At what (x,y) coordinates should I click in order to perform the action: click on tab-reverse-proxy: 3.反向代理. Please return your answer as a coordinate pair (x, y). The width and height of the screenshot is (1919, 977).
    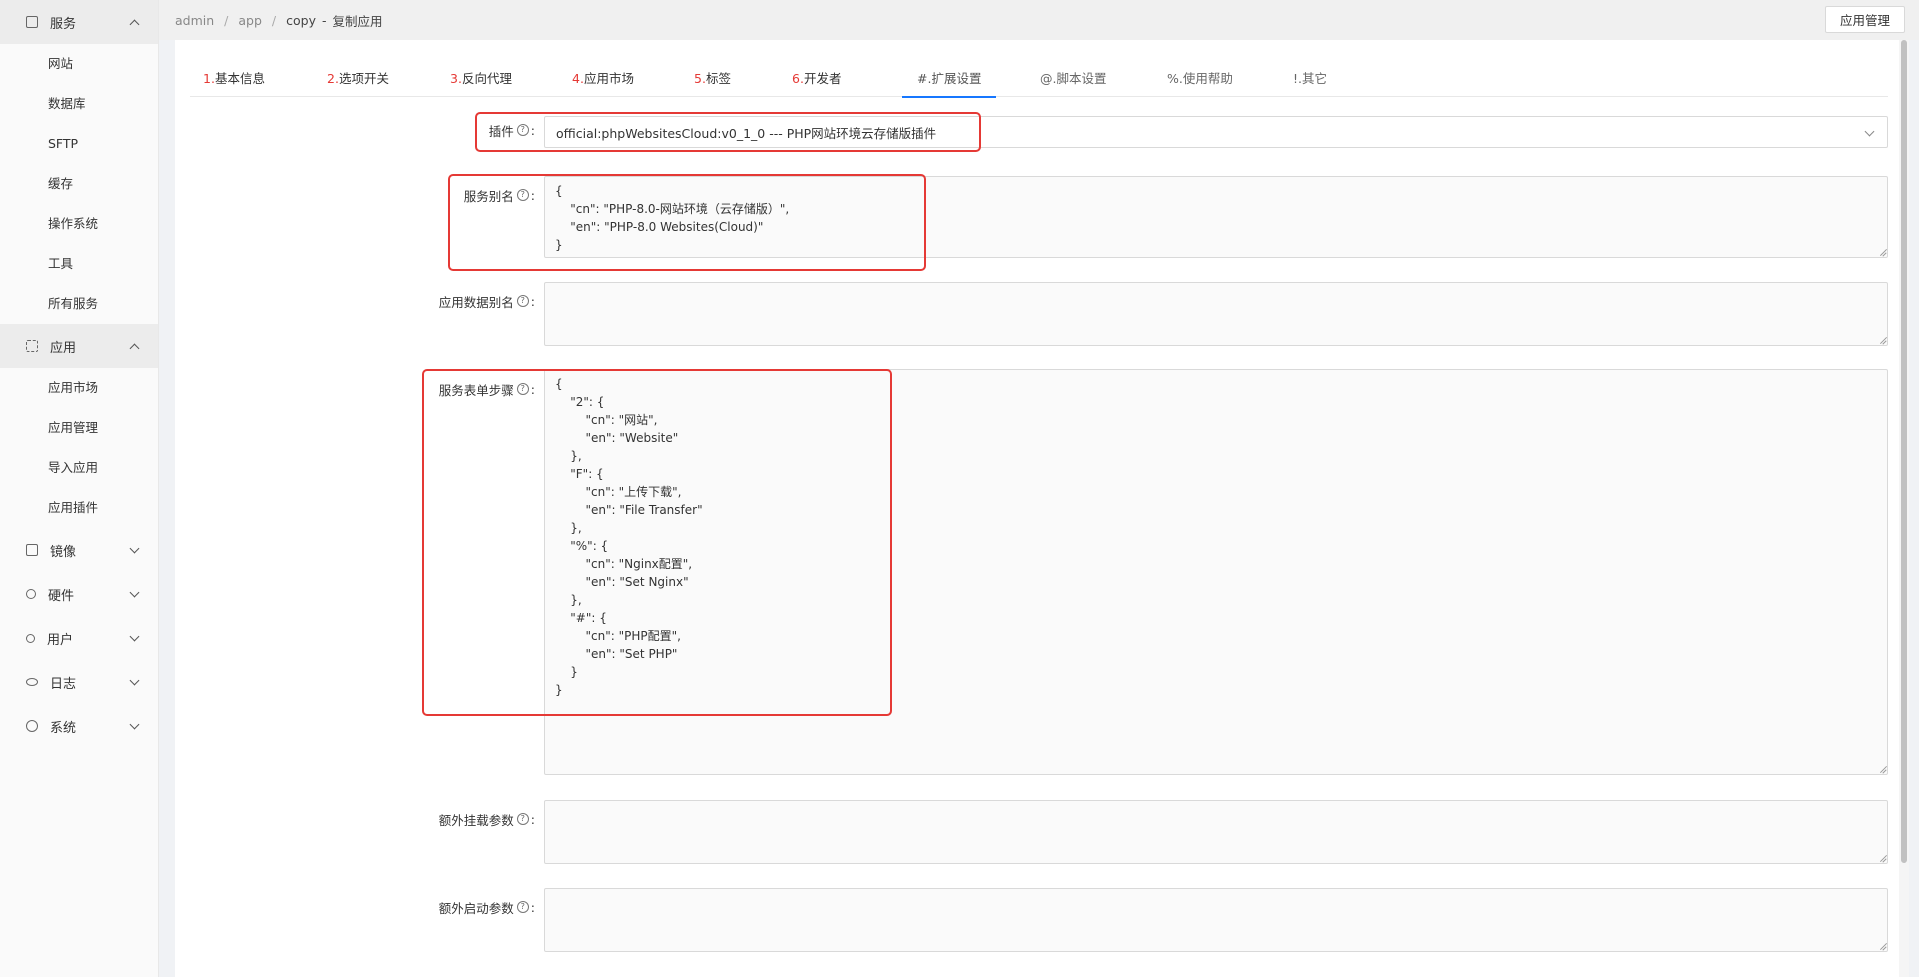
    Looking at the image, I should click on (481, 78).